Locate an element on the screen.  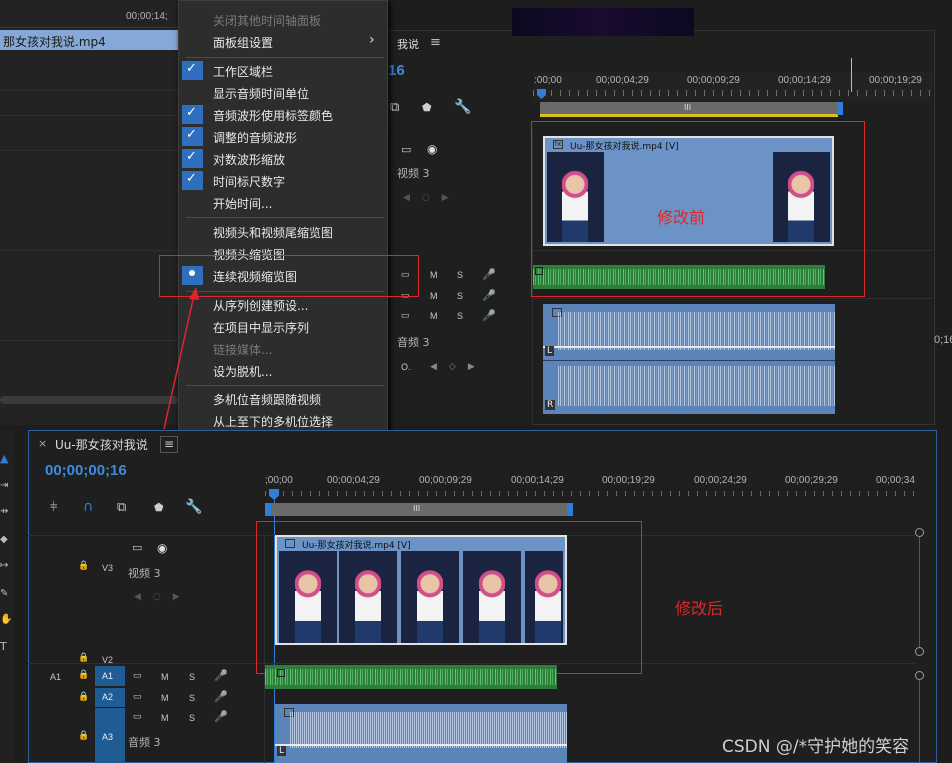
lower-v2-label: V2 is located at coordinates (107, 660).